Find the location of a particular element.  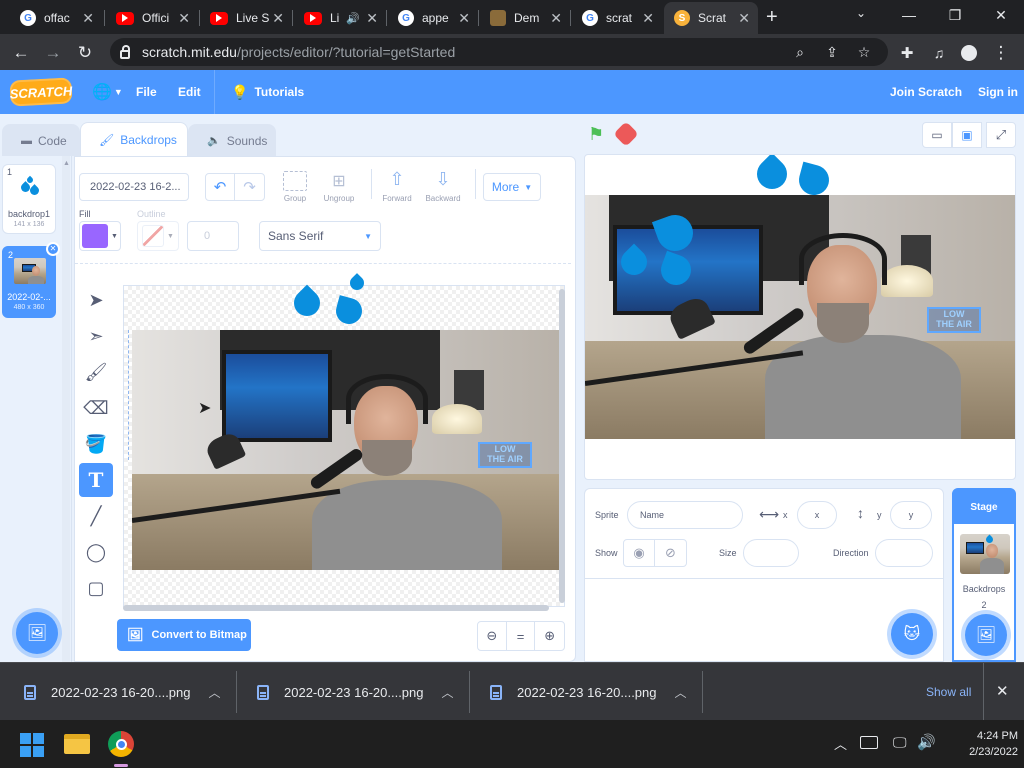

browser-menu-icon: ⋮ is located at coordinates (1001, 53).